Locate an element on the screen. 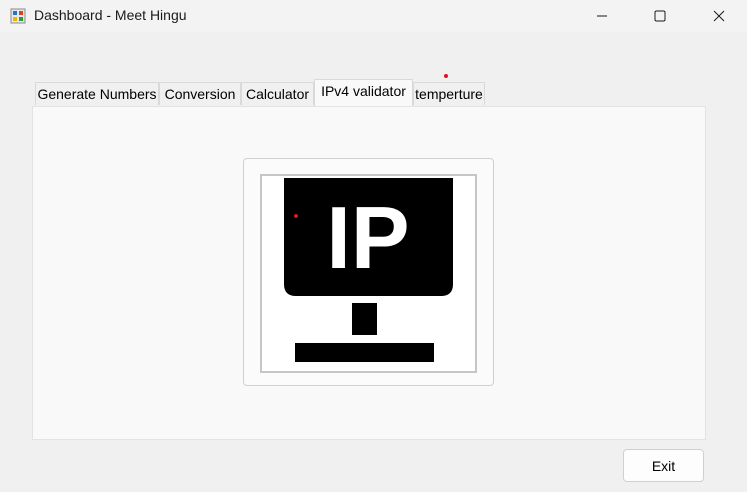 Image resolution: width=747 pixels, height=492 pixels. ip-text: IP is located at coordinates (367, 237).